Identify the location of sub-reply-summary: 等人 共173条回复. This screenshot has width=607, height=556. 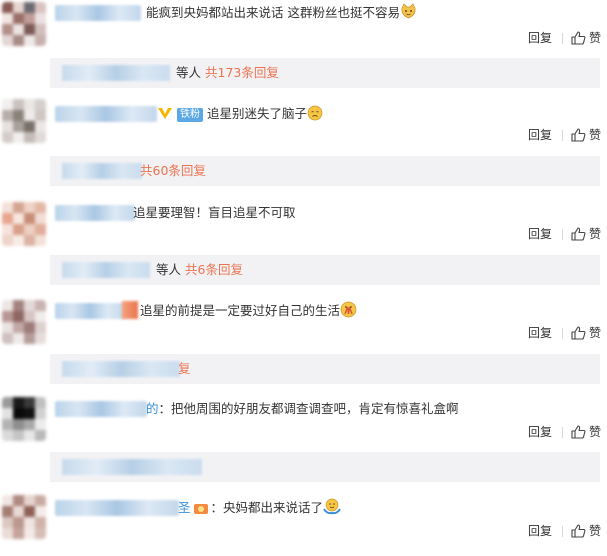
(227, 73).